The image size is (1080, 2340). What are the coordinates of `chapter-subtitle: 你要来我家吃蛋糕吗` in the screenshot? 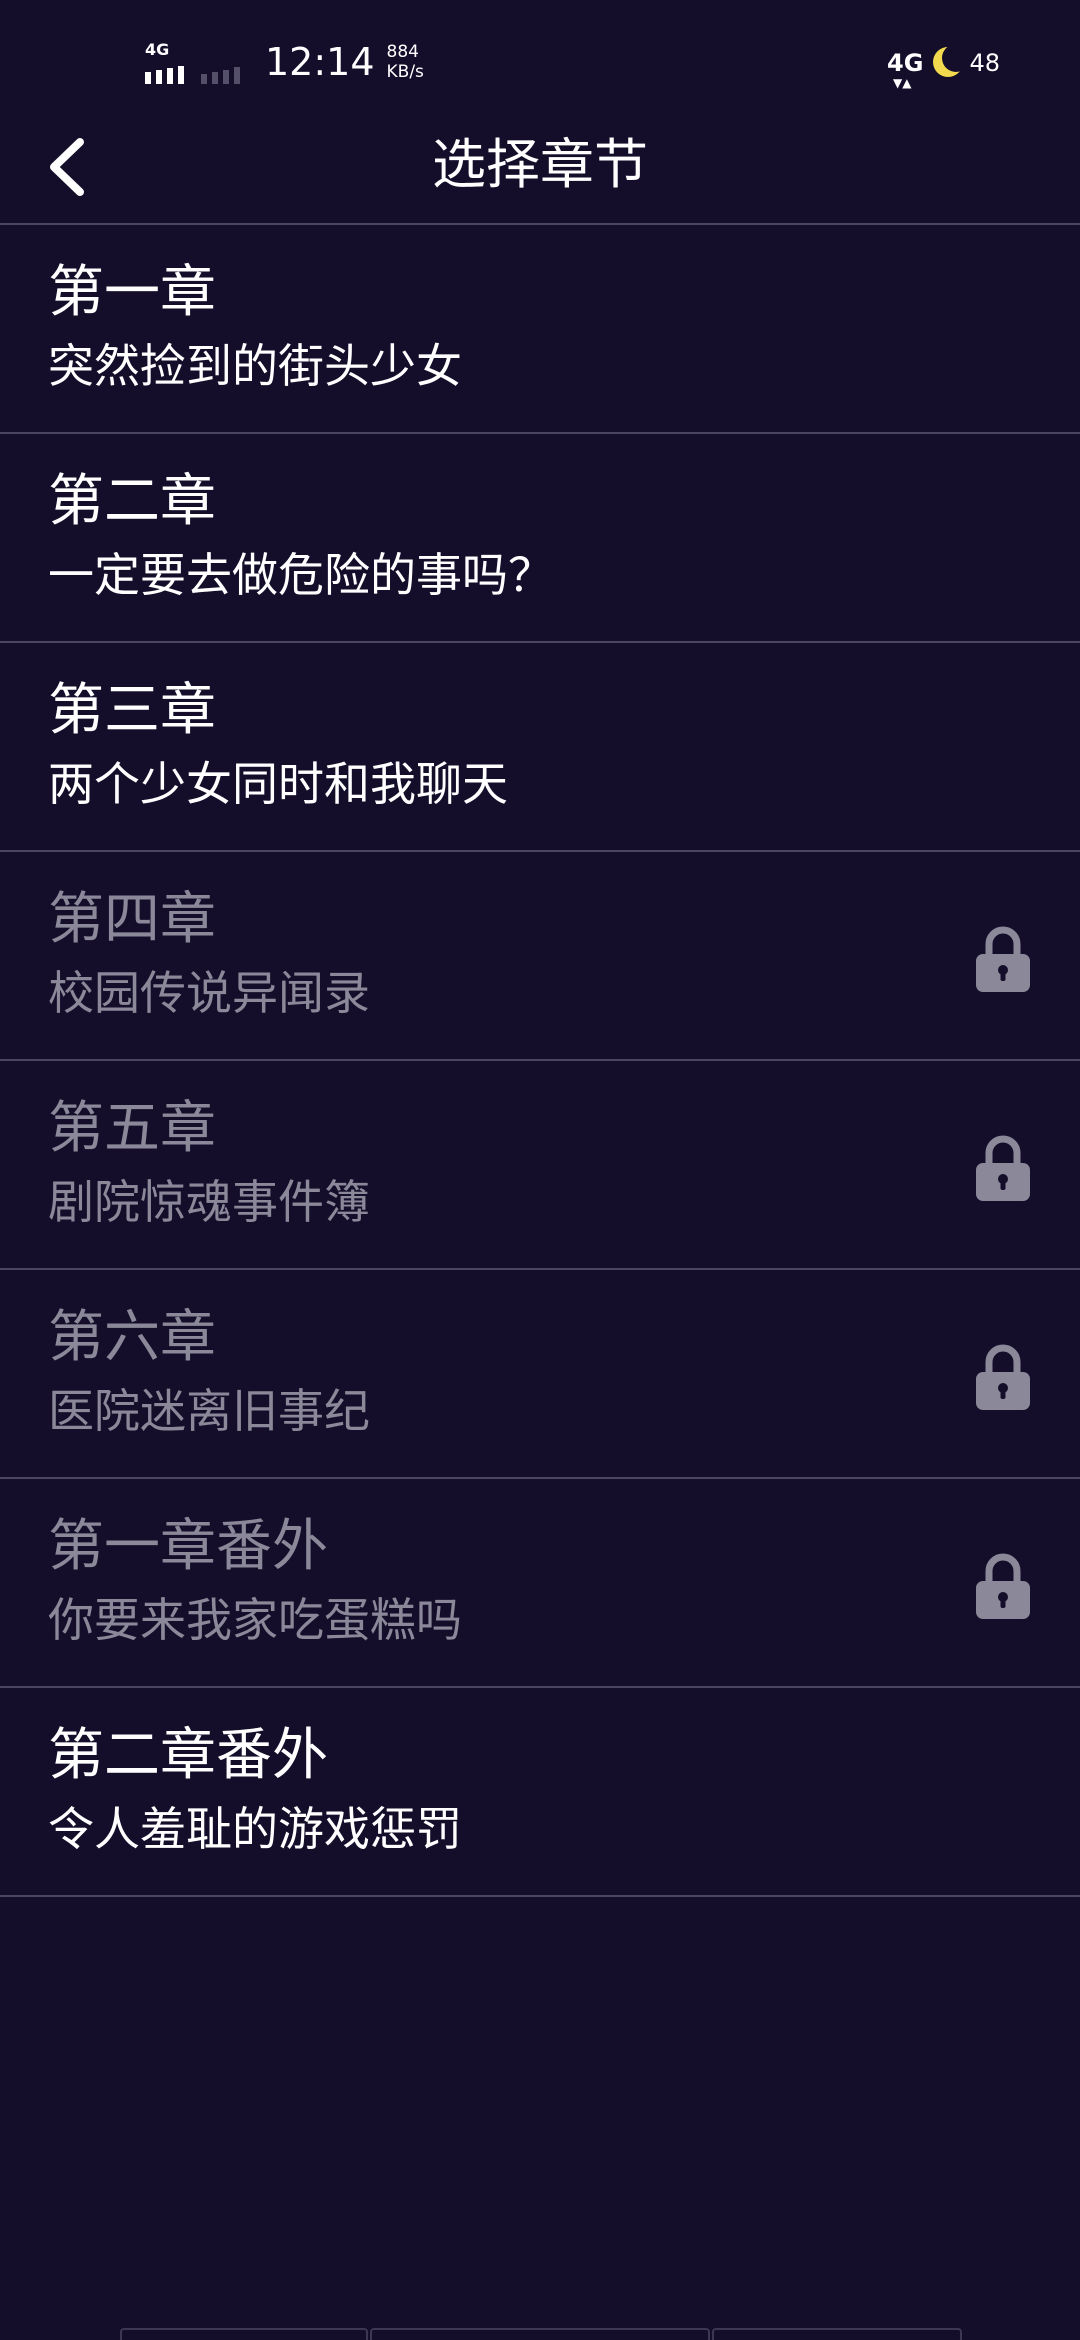 It's located at (255, 1620).